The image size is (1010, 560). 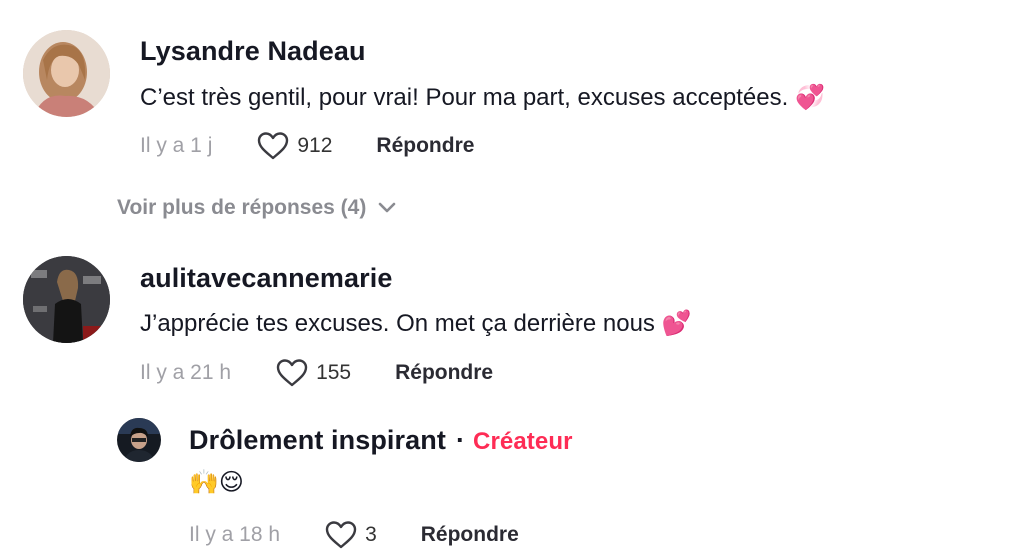 I want to click on comment-time: Il y a 1 j, so click(x=176, y=145).